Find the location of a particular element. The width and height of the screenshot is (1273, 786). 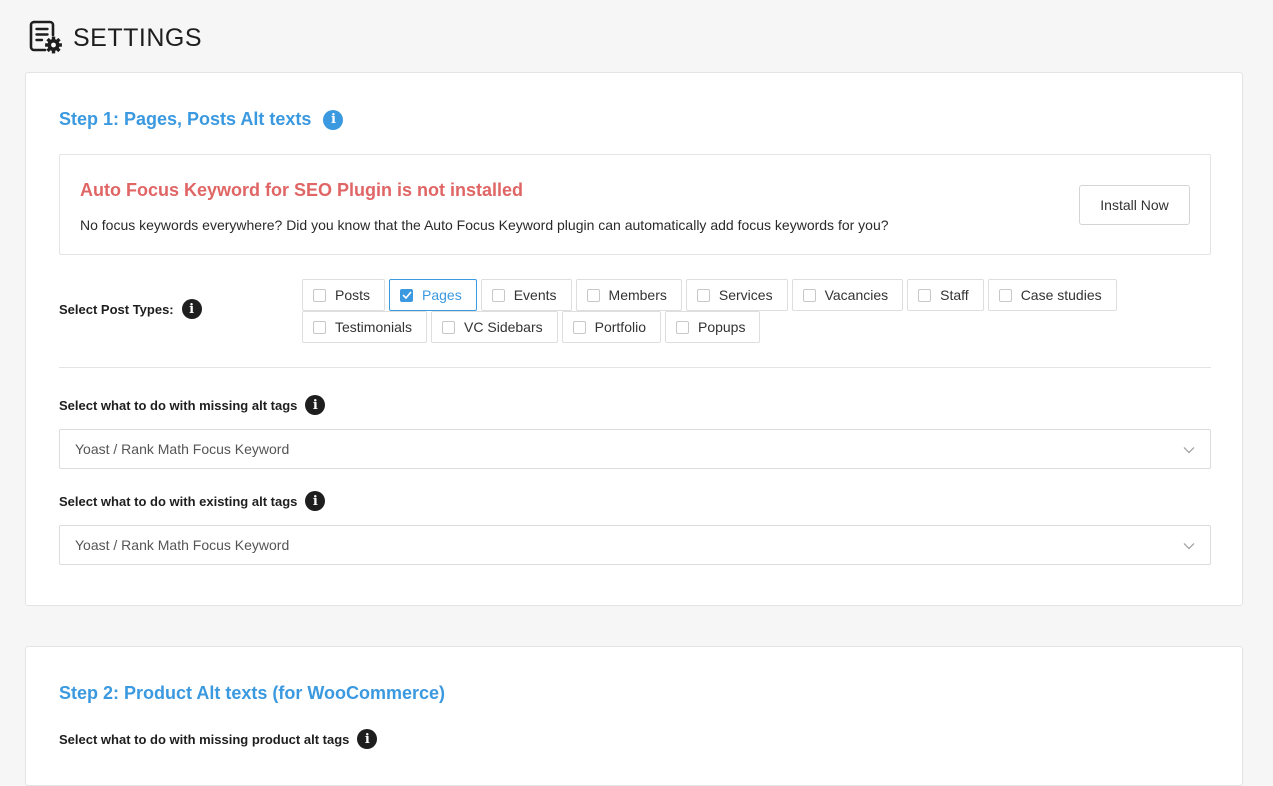

existing-alt-label-text: Select what to do with existing alt tags is located at coordinates (178, 501).